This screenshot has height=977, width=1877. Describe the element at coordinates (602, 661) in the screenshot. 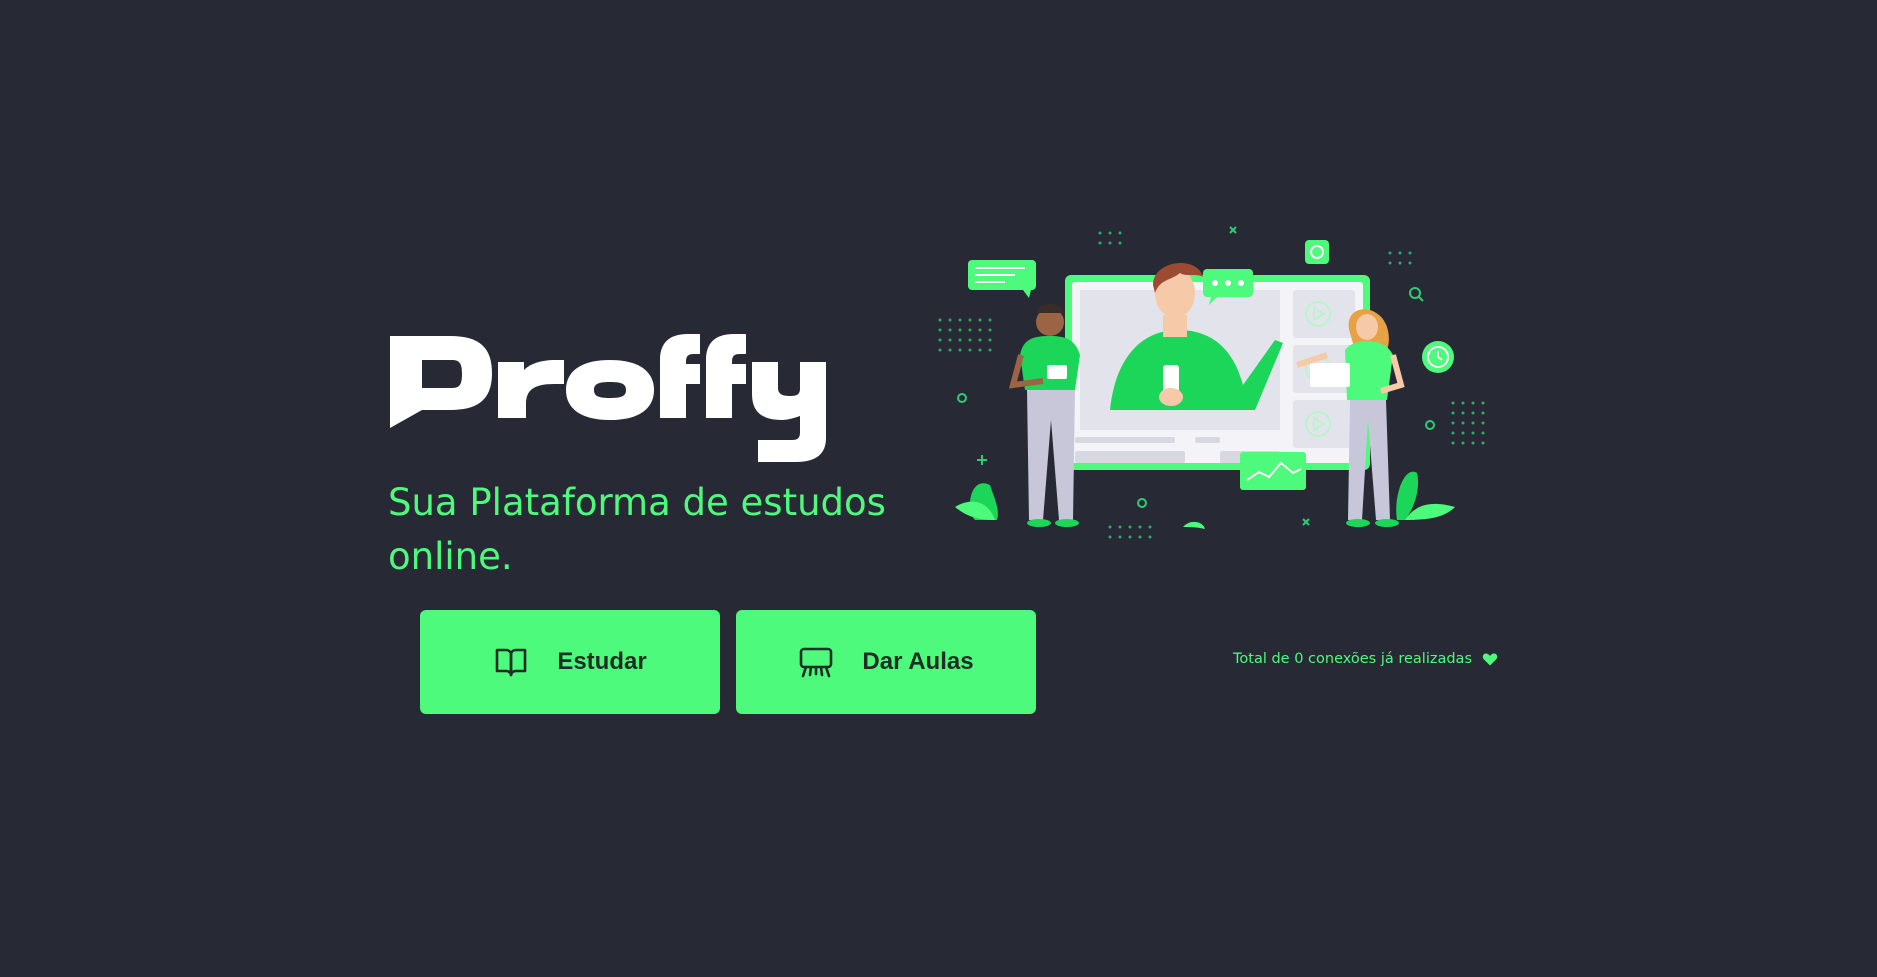

I see `study-button-label: Estudar` at that location.